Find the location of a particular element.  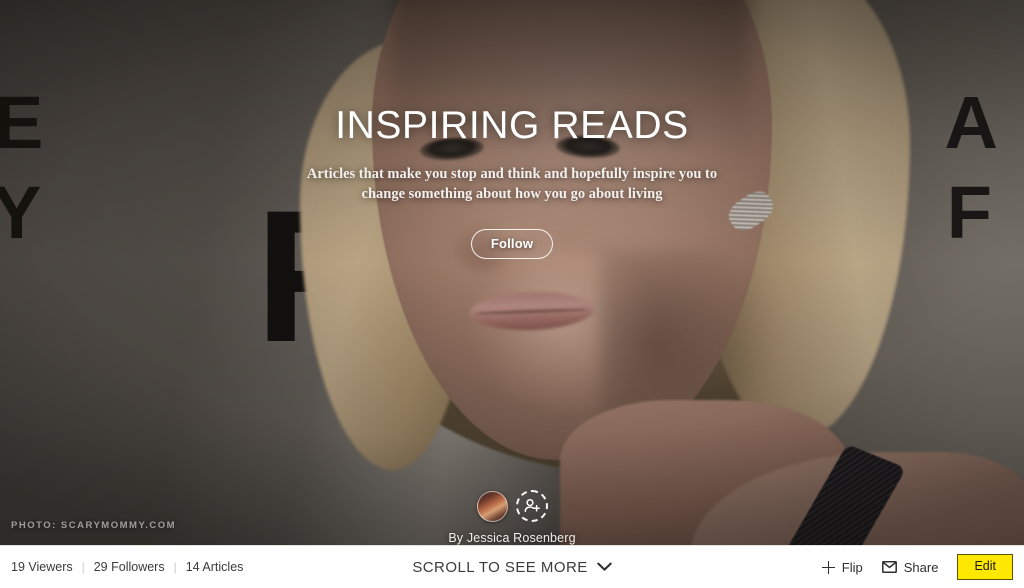

edit-button: Edit is located at coordinates (985, 567).